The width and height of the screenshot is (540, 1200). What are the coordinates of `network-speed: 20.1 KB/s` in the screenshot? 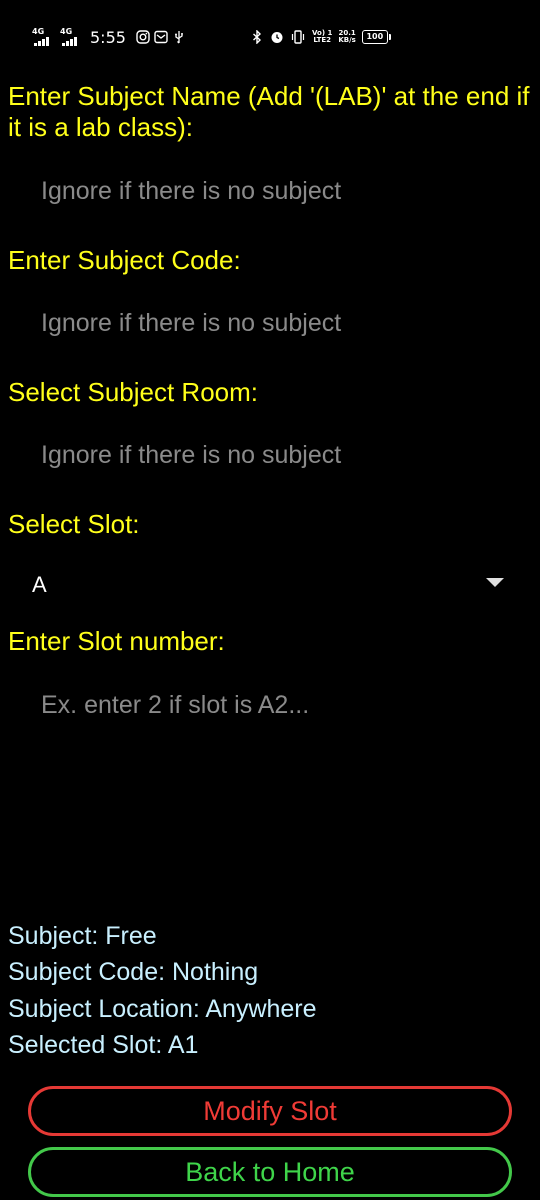 It's located at (346, 37).